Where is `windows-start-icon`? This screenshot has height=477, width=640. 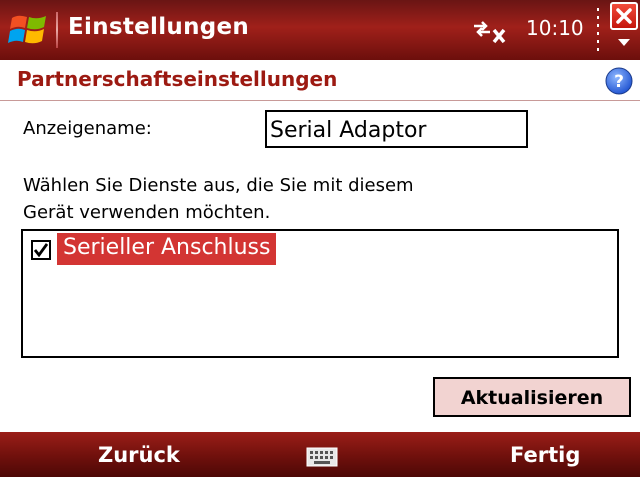 windows-start-icon is located at coordinates (29, 30).